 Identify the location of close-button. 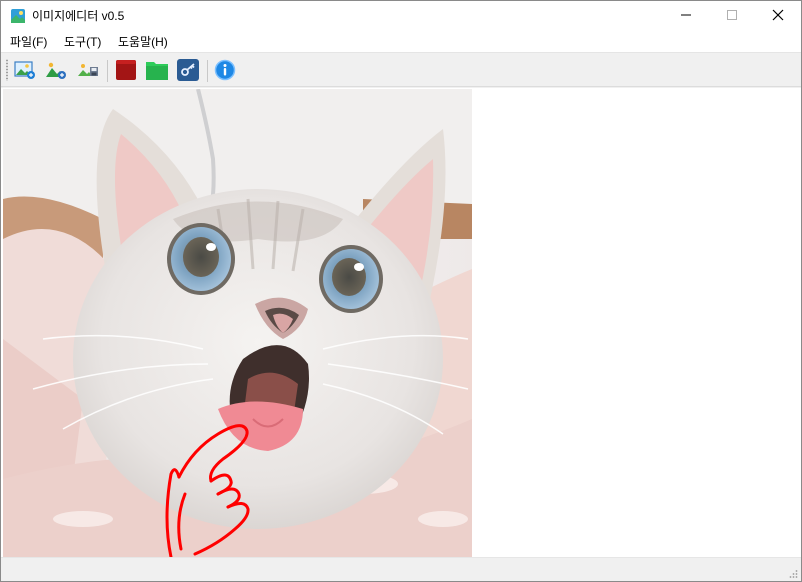
(778, 16).